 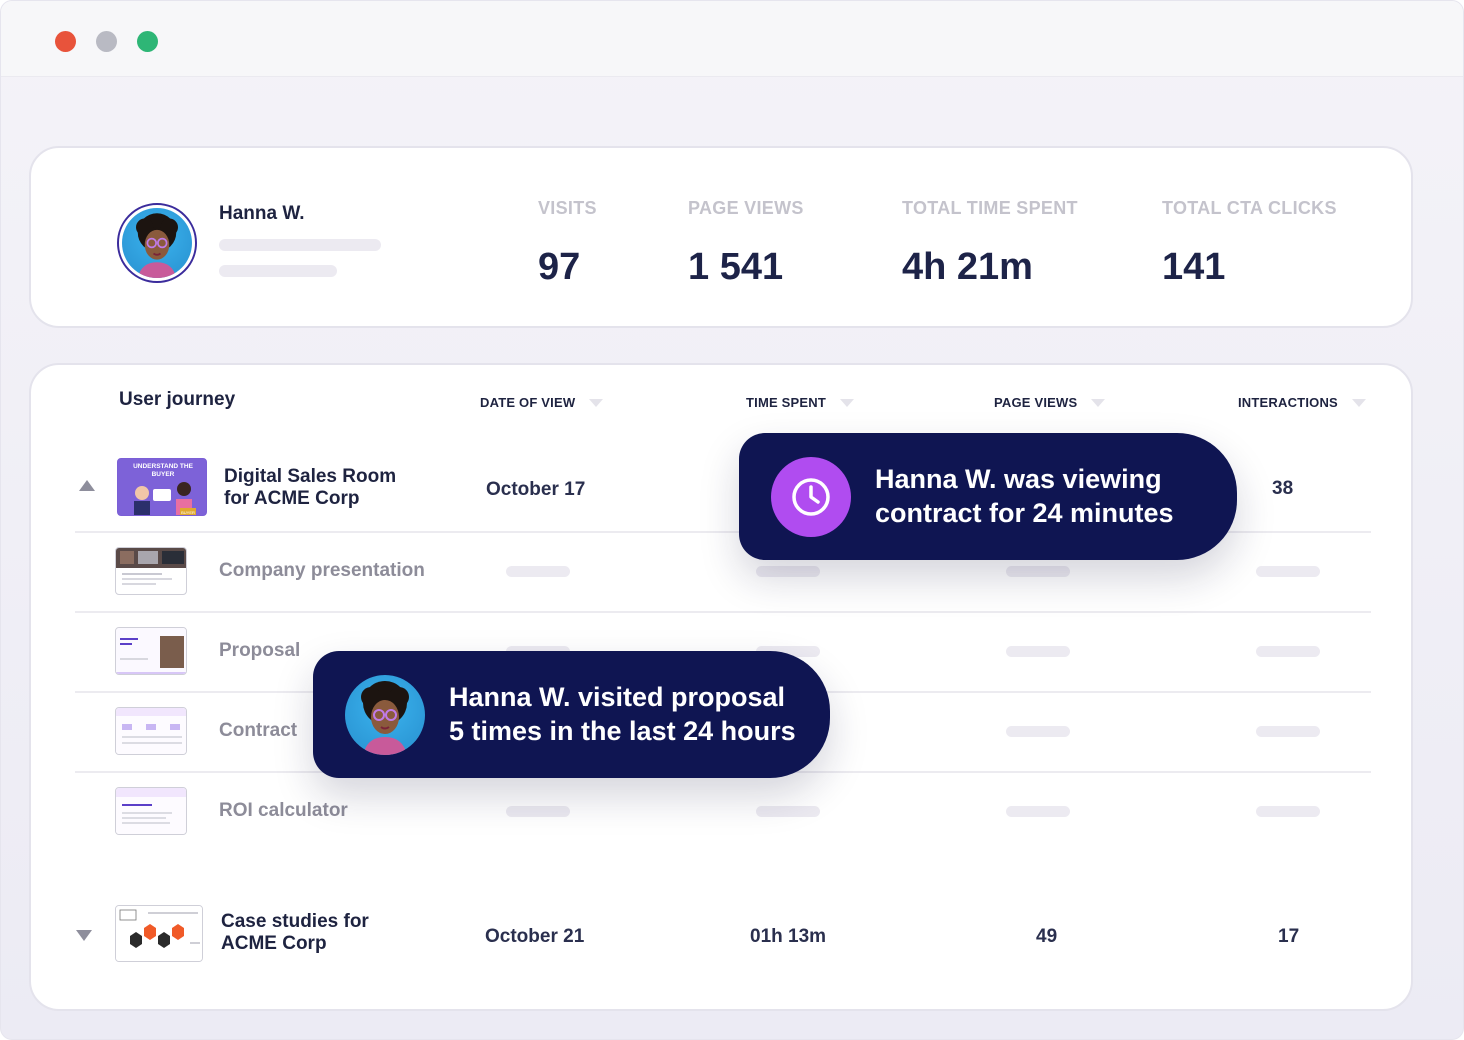 I want to click on thumbnail-heading: BUYER, so click(x=163, y=474).